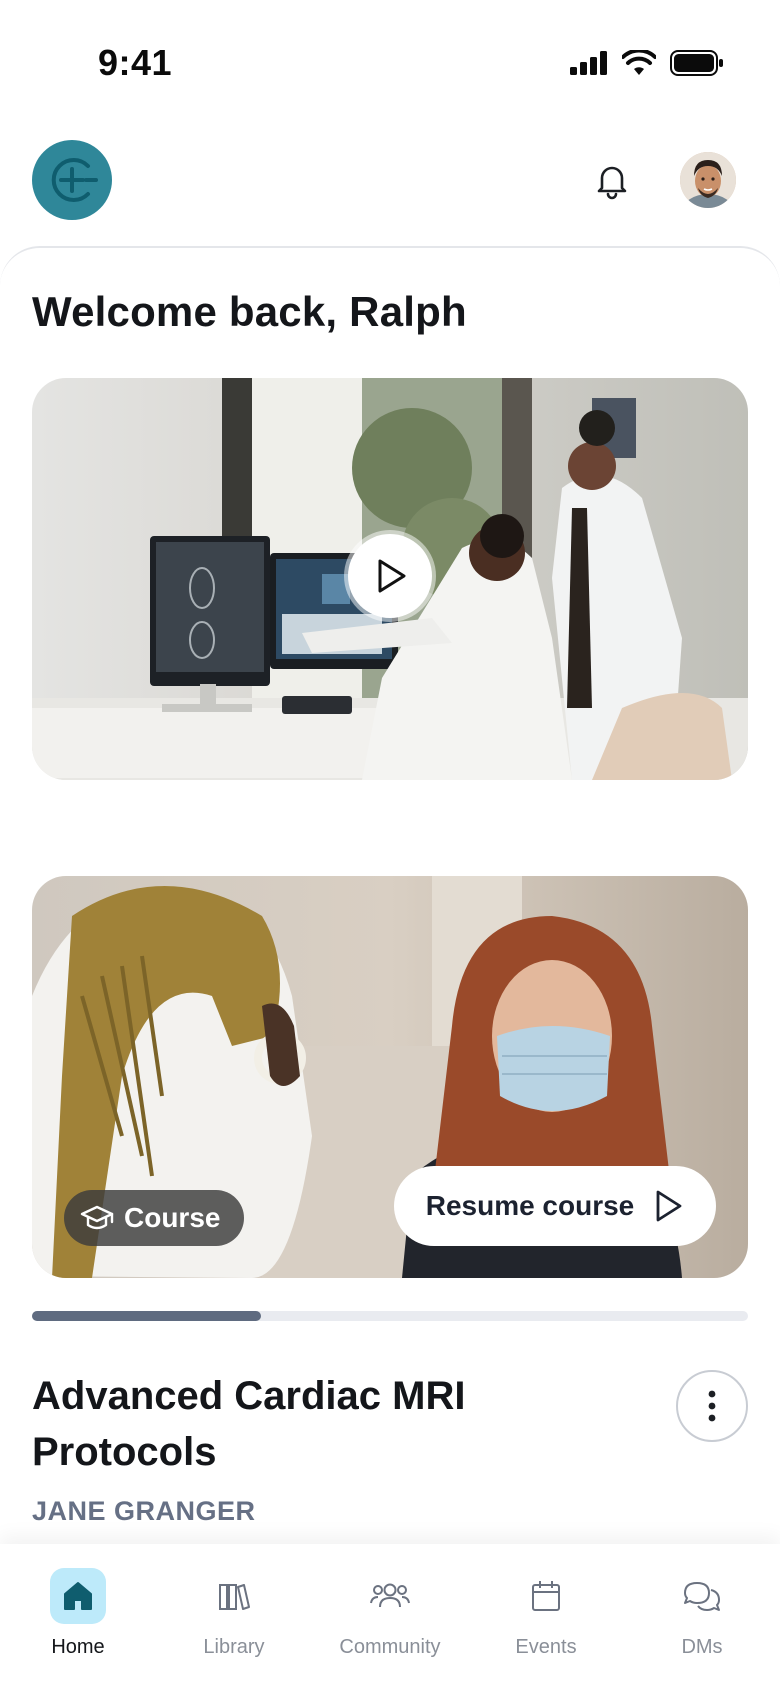 The image size is (780, 1688). I want to click on tab-library: Library, so click(234, 1616).